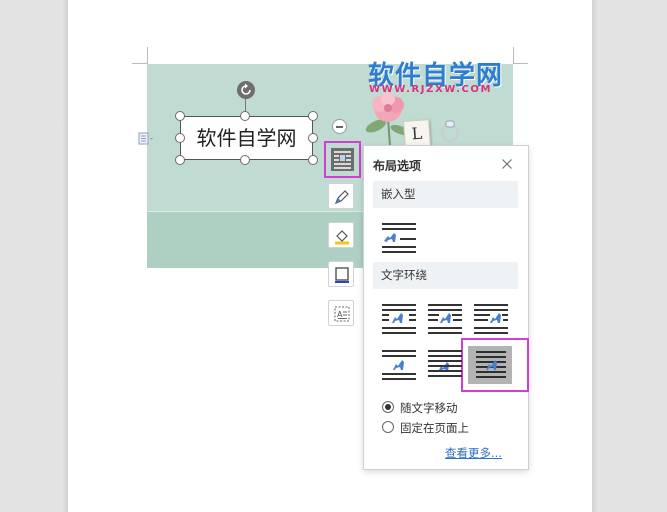 This screenshot has height=512, width=667. Describe the element at coordinates (595, 256) in the screenshot. I see `page-shadow-right` at that location.